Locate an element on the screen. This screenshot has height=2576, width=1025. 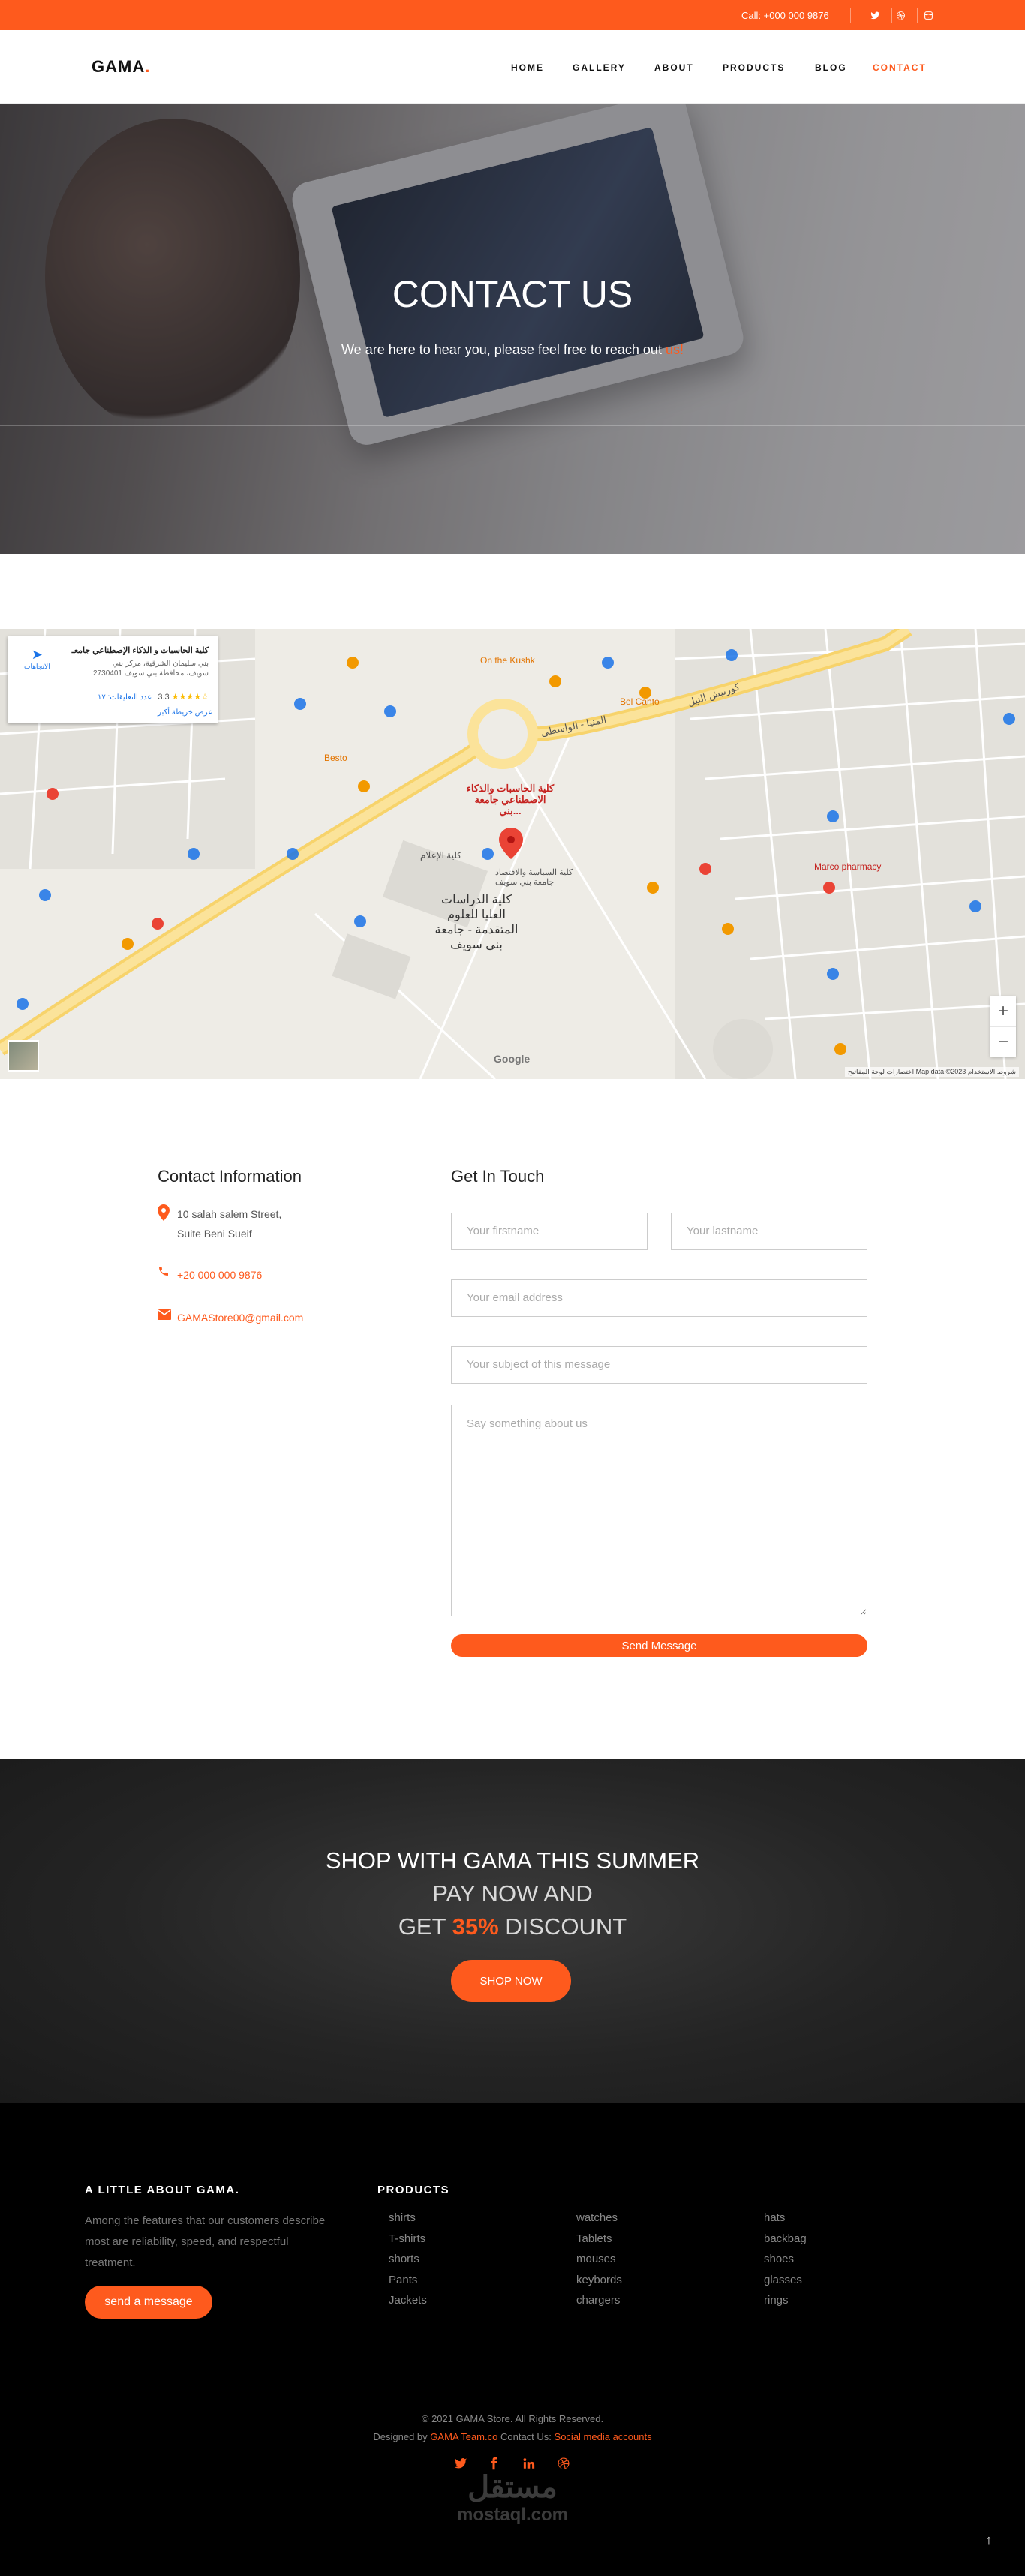
promo-line2: PAY NOW AND is located at coordinates (512, 1893).